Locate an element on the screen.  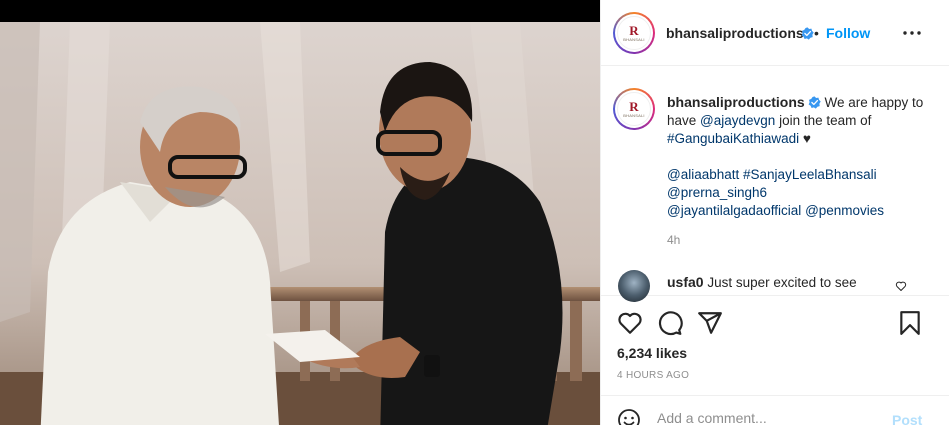
add-comment-bar: Post is located at coordinates (775, 410).